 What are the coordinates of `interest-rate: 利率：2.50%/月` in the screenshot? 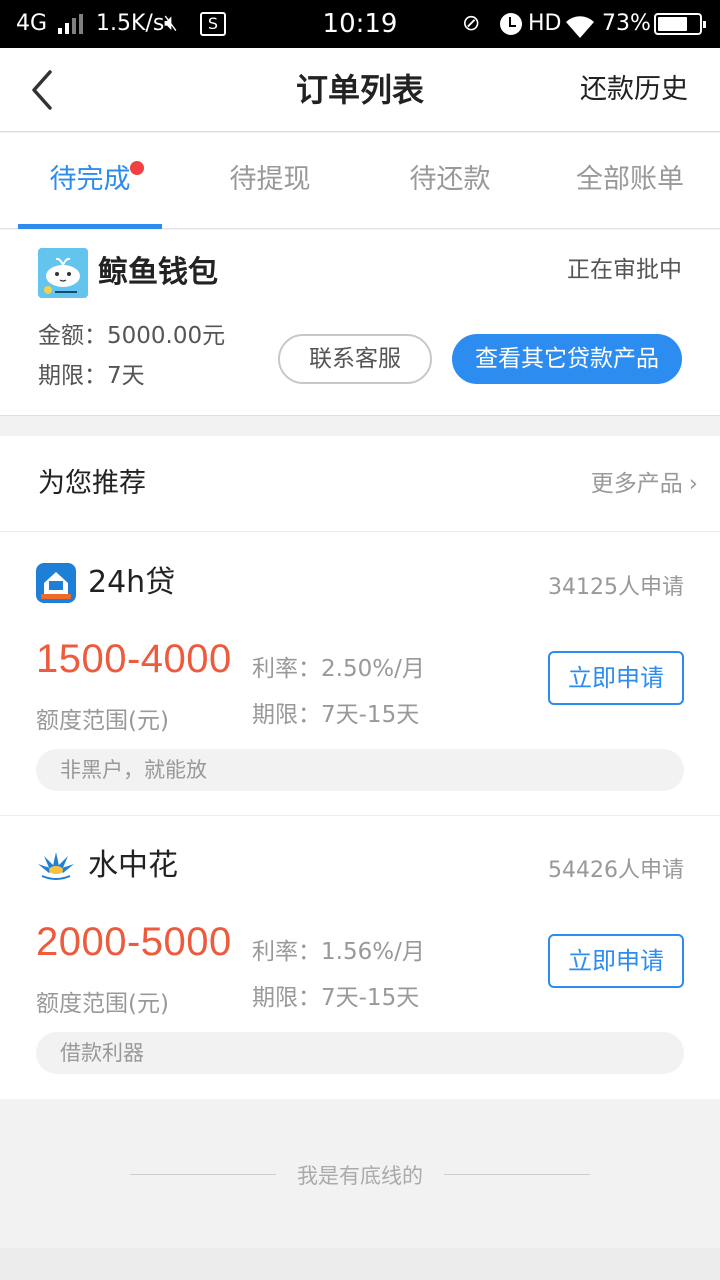 It's located at (338, 669).